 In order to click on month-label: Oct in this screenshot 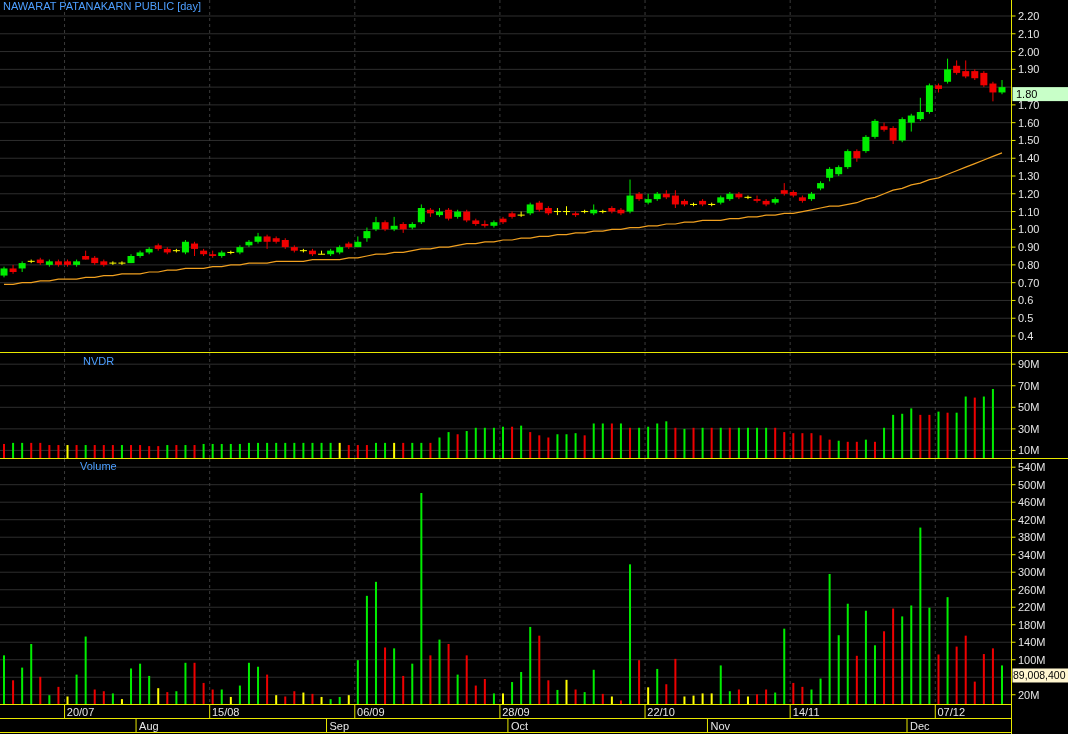, I will do `click(519, 726)`.